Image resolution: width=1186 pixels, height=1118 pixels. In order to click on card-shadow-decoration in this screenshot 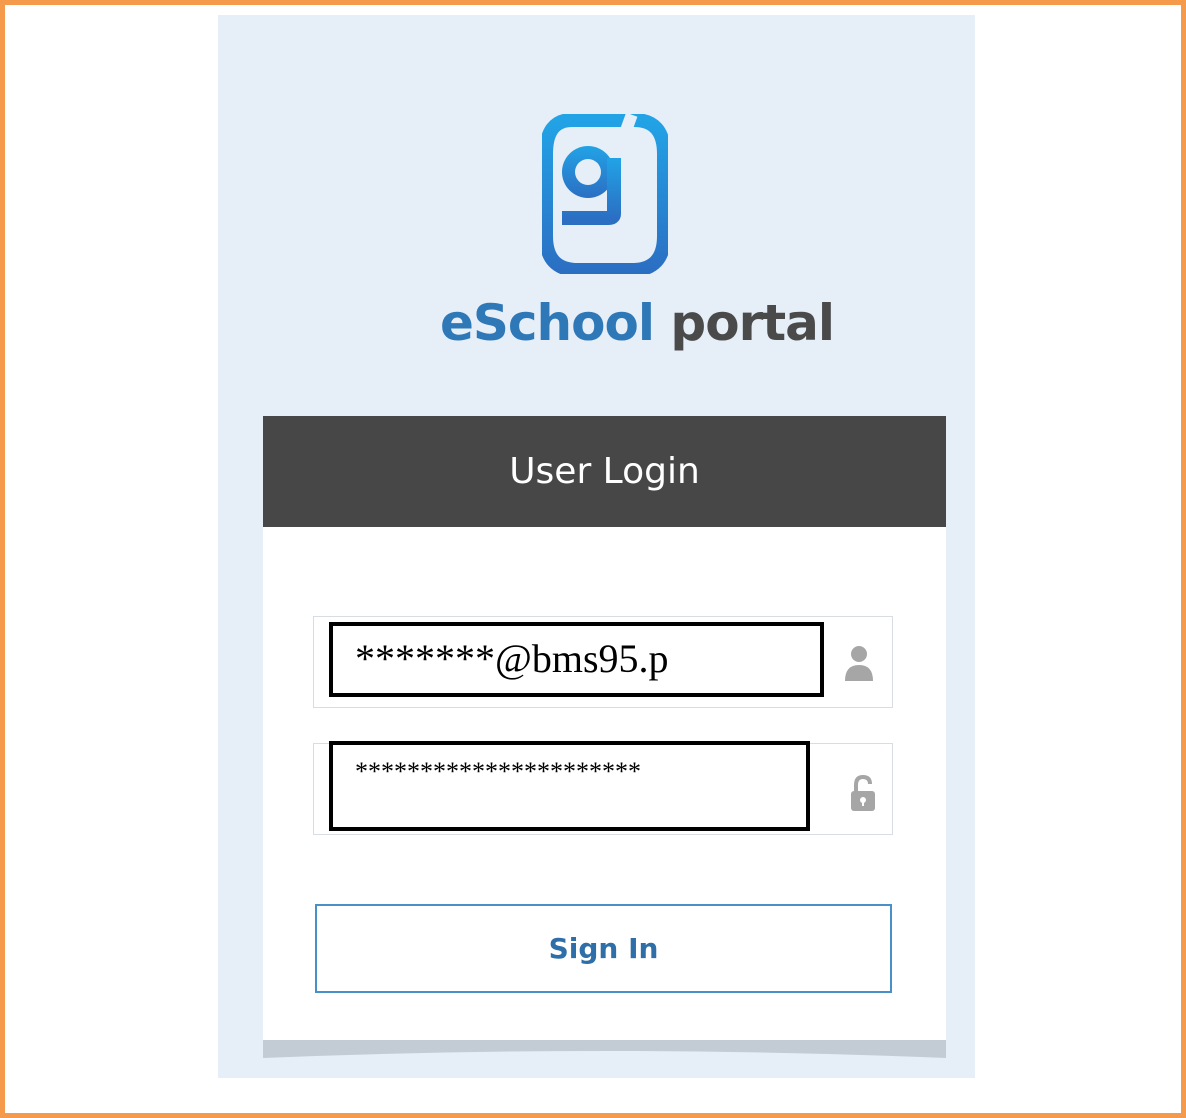, I will do `click(604, 1049)`.